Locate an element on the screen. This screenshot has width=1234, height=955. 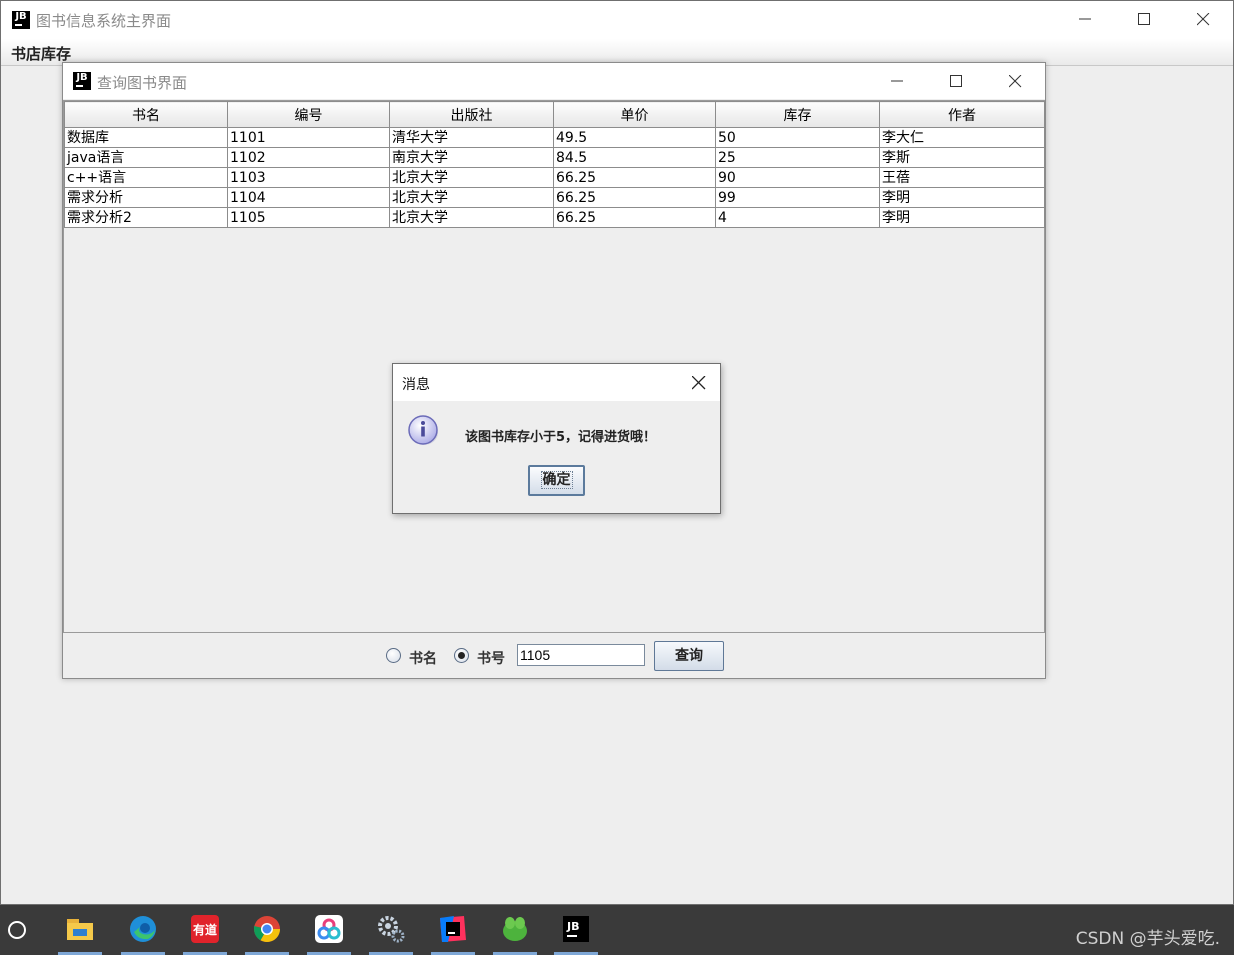
file-explorer-icon is located at coordinates (80, 929).